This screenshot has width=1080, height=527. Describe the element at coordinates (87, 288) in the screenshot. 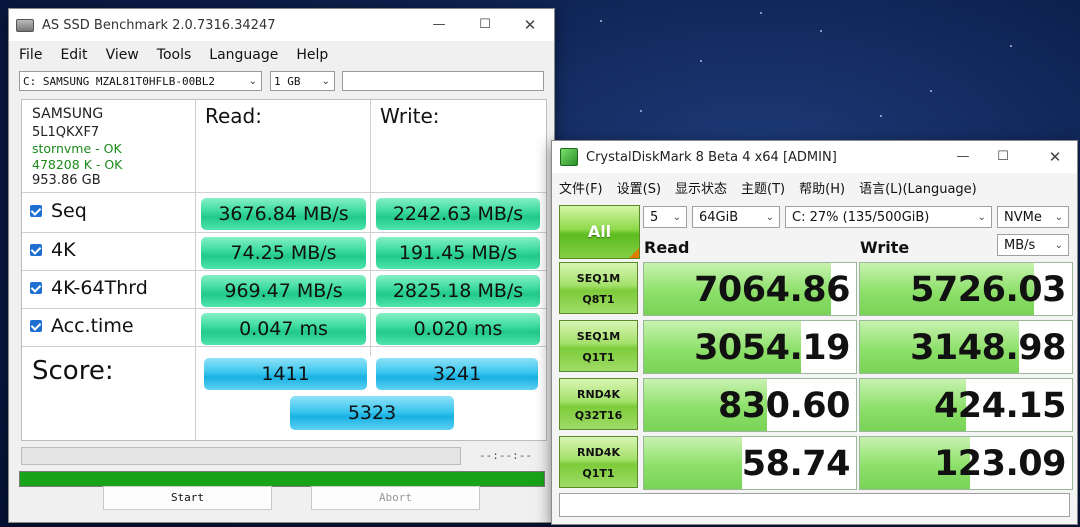

I see `row-4k-64thrd: 4K-64Thrd` at that location.